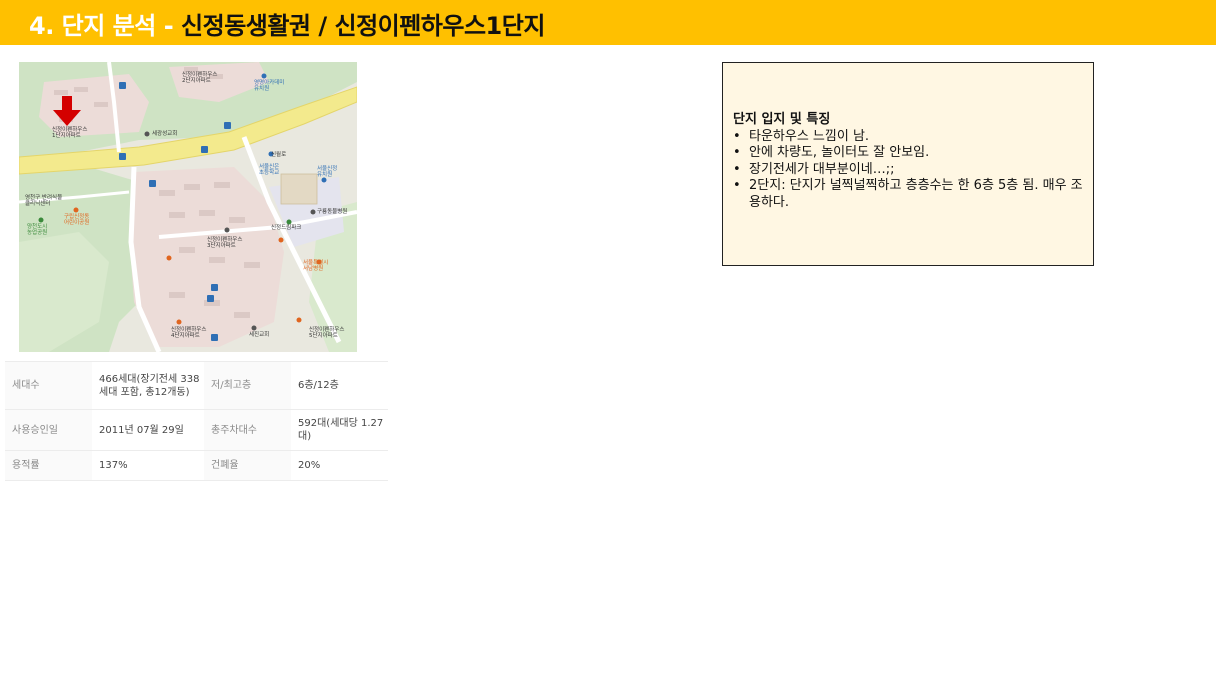 This screenshot has height=684, width=1216. I want to click on map-canvas, so click(188, 207).